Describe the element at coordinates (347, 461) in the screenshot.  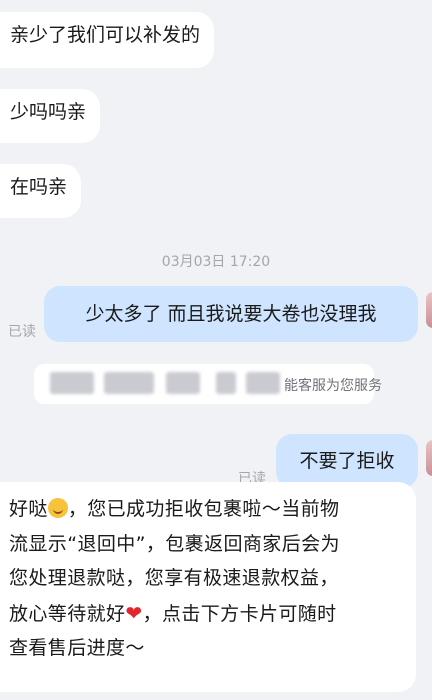
I see `outgoing-message: 不要了拒收` at that location.